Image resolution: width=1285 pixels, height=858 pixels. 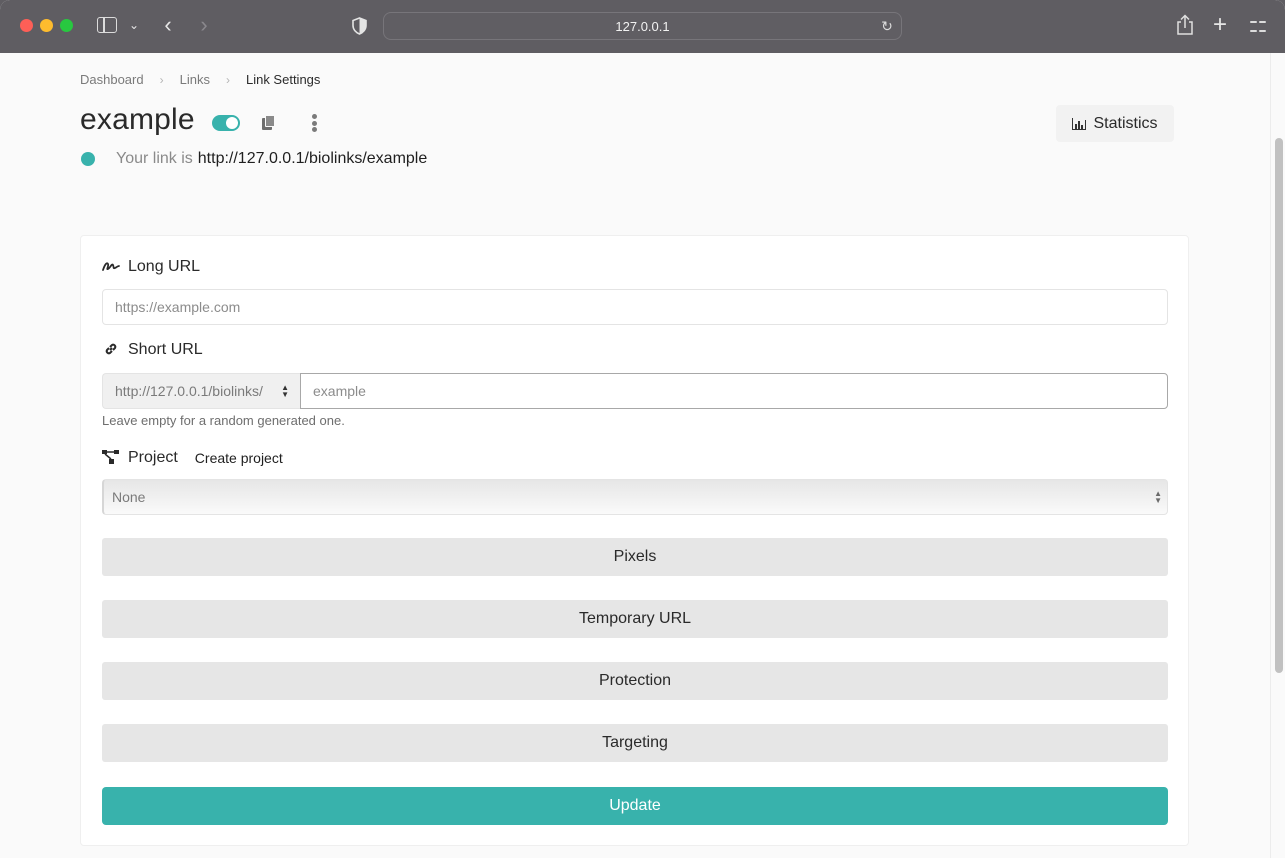 What do you see at coordinates (112, 79) in the screenshot?
I see `breadcrumb-dashboard: Dashboard` at bounding box center [112, 79].